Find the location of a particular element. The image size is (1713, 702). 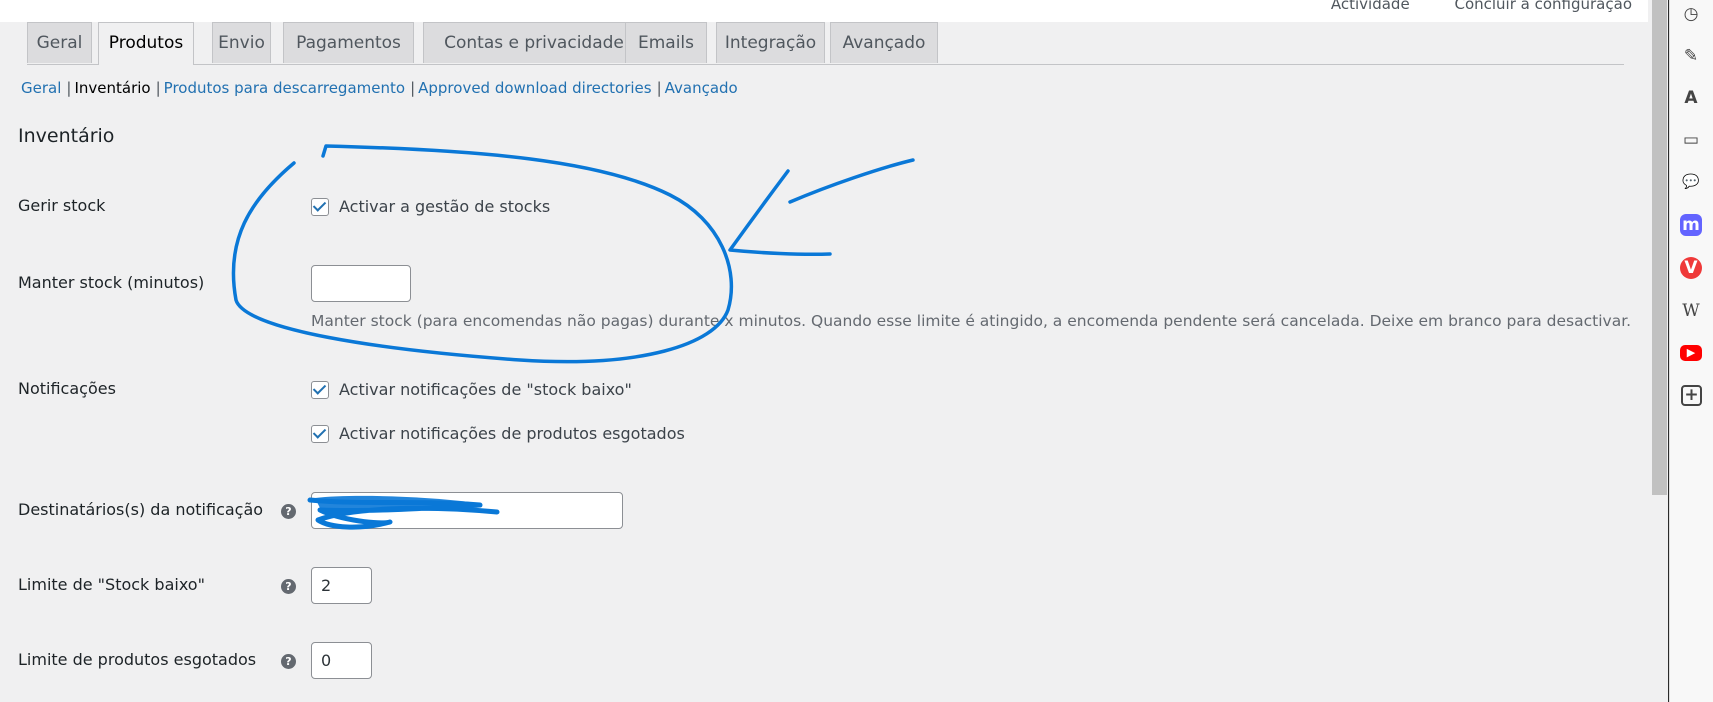

section-title: Inventário is located at coordinates (66, 136).